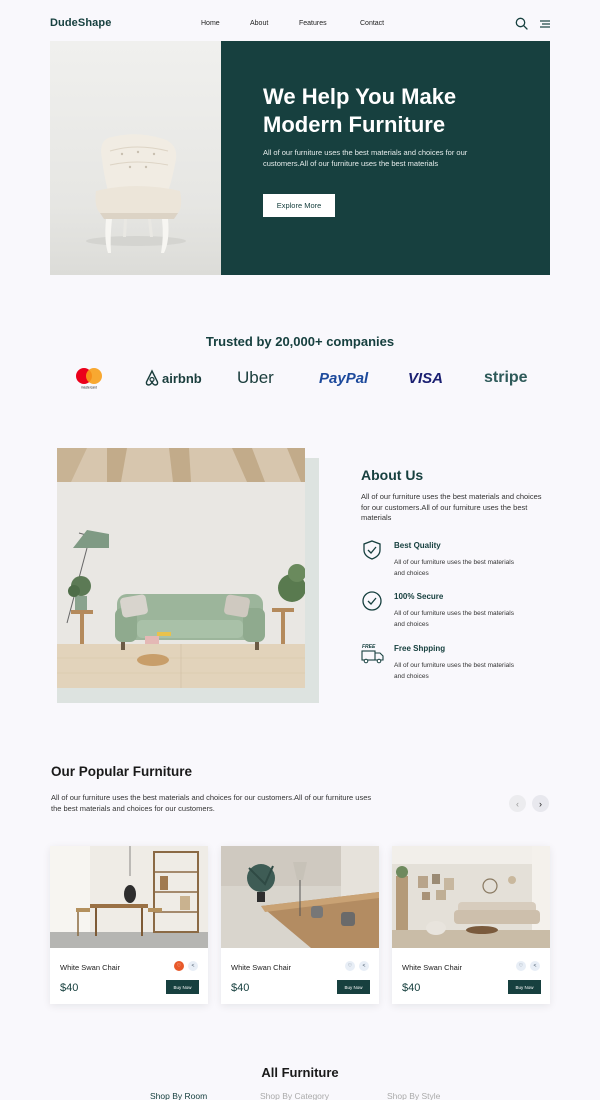  What do you see at coordinates (129, 897) in the screenshot?
I see `product-image-dining` at bounding box center [129, 897].